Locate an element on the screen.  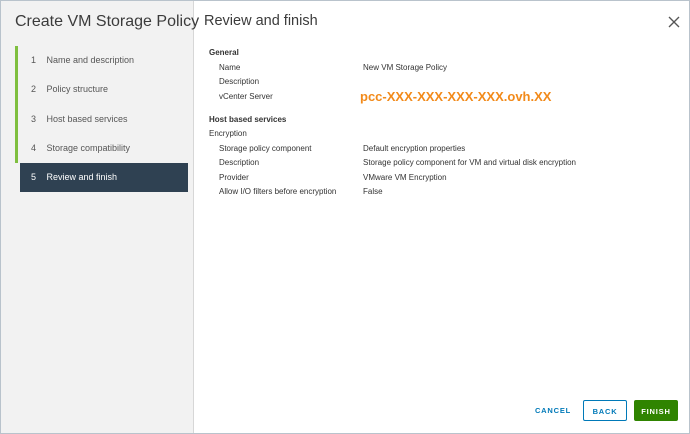
step-host-based-services: 3 Host based services is located at coordinates (101, 119).